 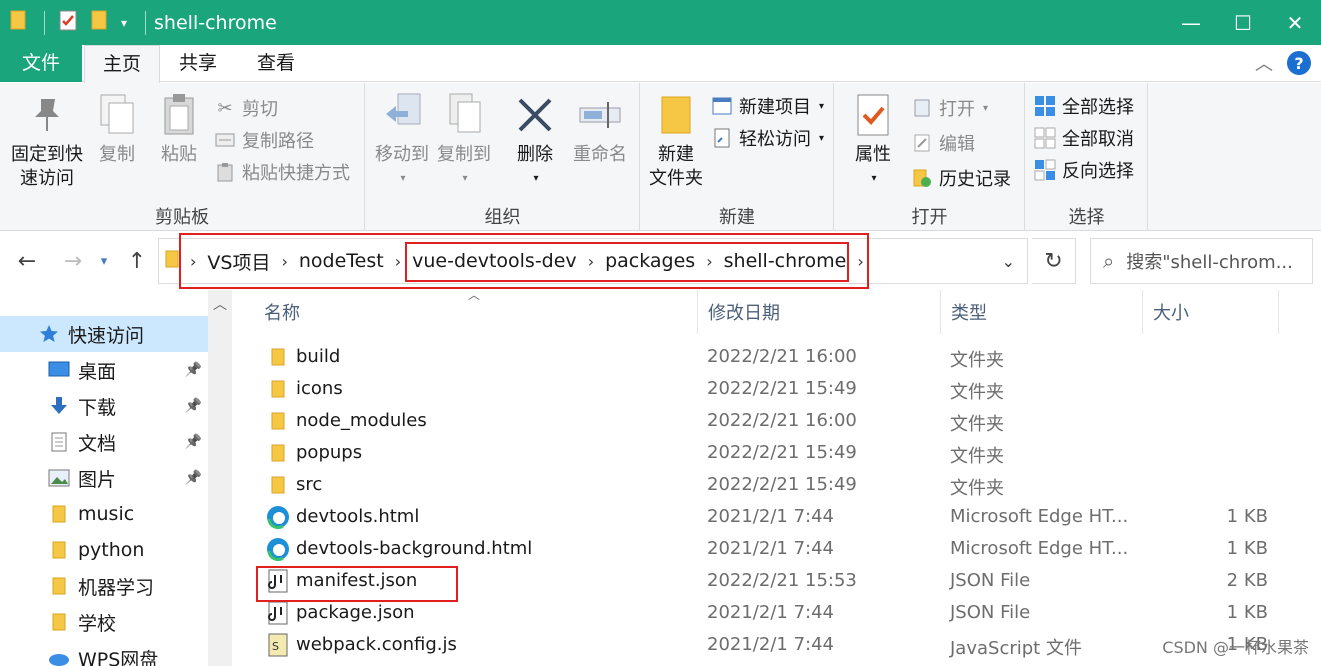 I want to click on cloud-icon, so click(x=59, y=656).